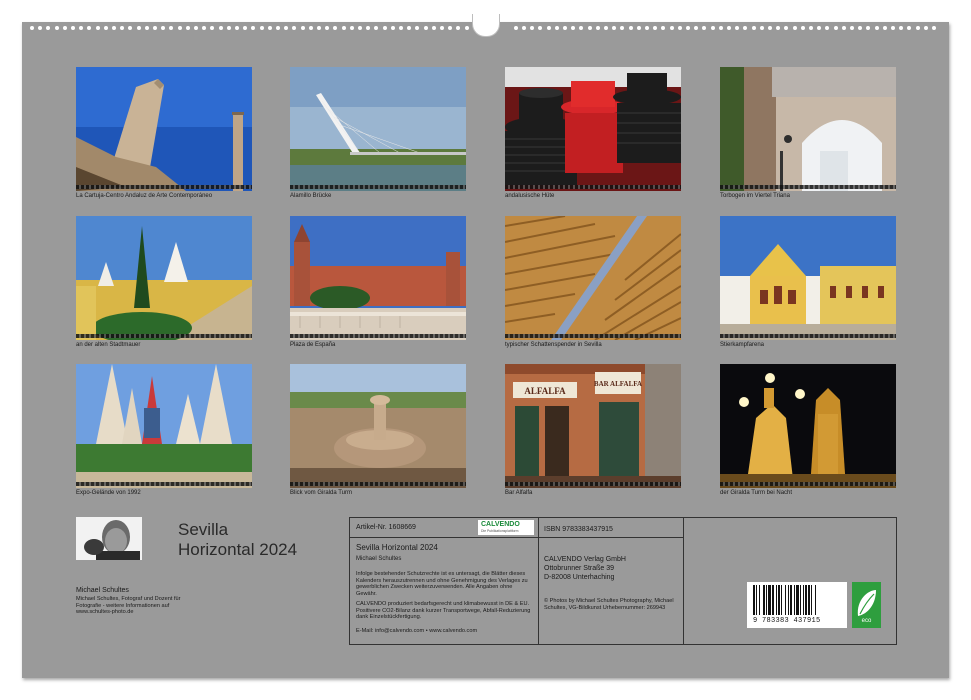 This screenshot has width=971, height=700. What do you see at coordinates (386, 527) in the screenshot?
I see `article-number: Artikel-Nr. 1608669` at bounding box center [386, 527].